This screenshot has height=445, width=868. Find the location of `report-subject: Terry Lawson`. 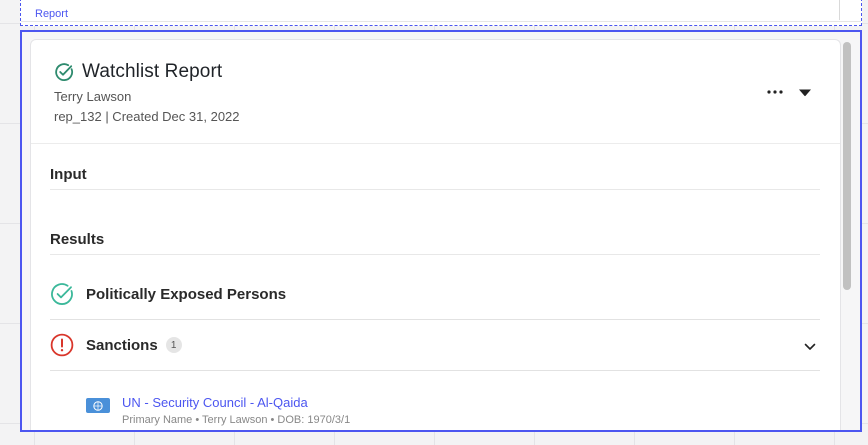

report-subject: Terry Lawson is located at coordinates (93, 96).